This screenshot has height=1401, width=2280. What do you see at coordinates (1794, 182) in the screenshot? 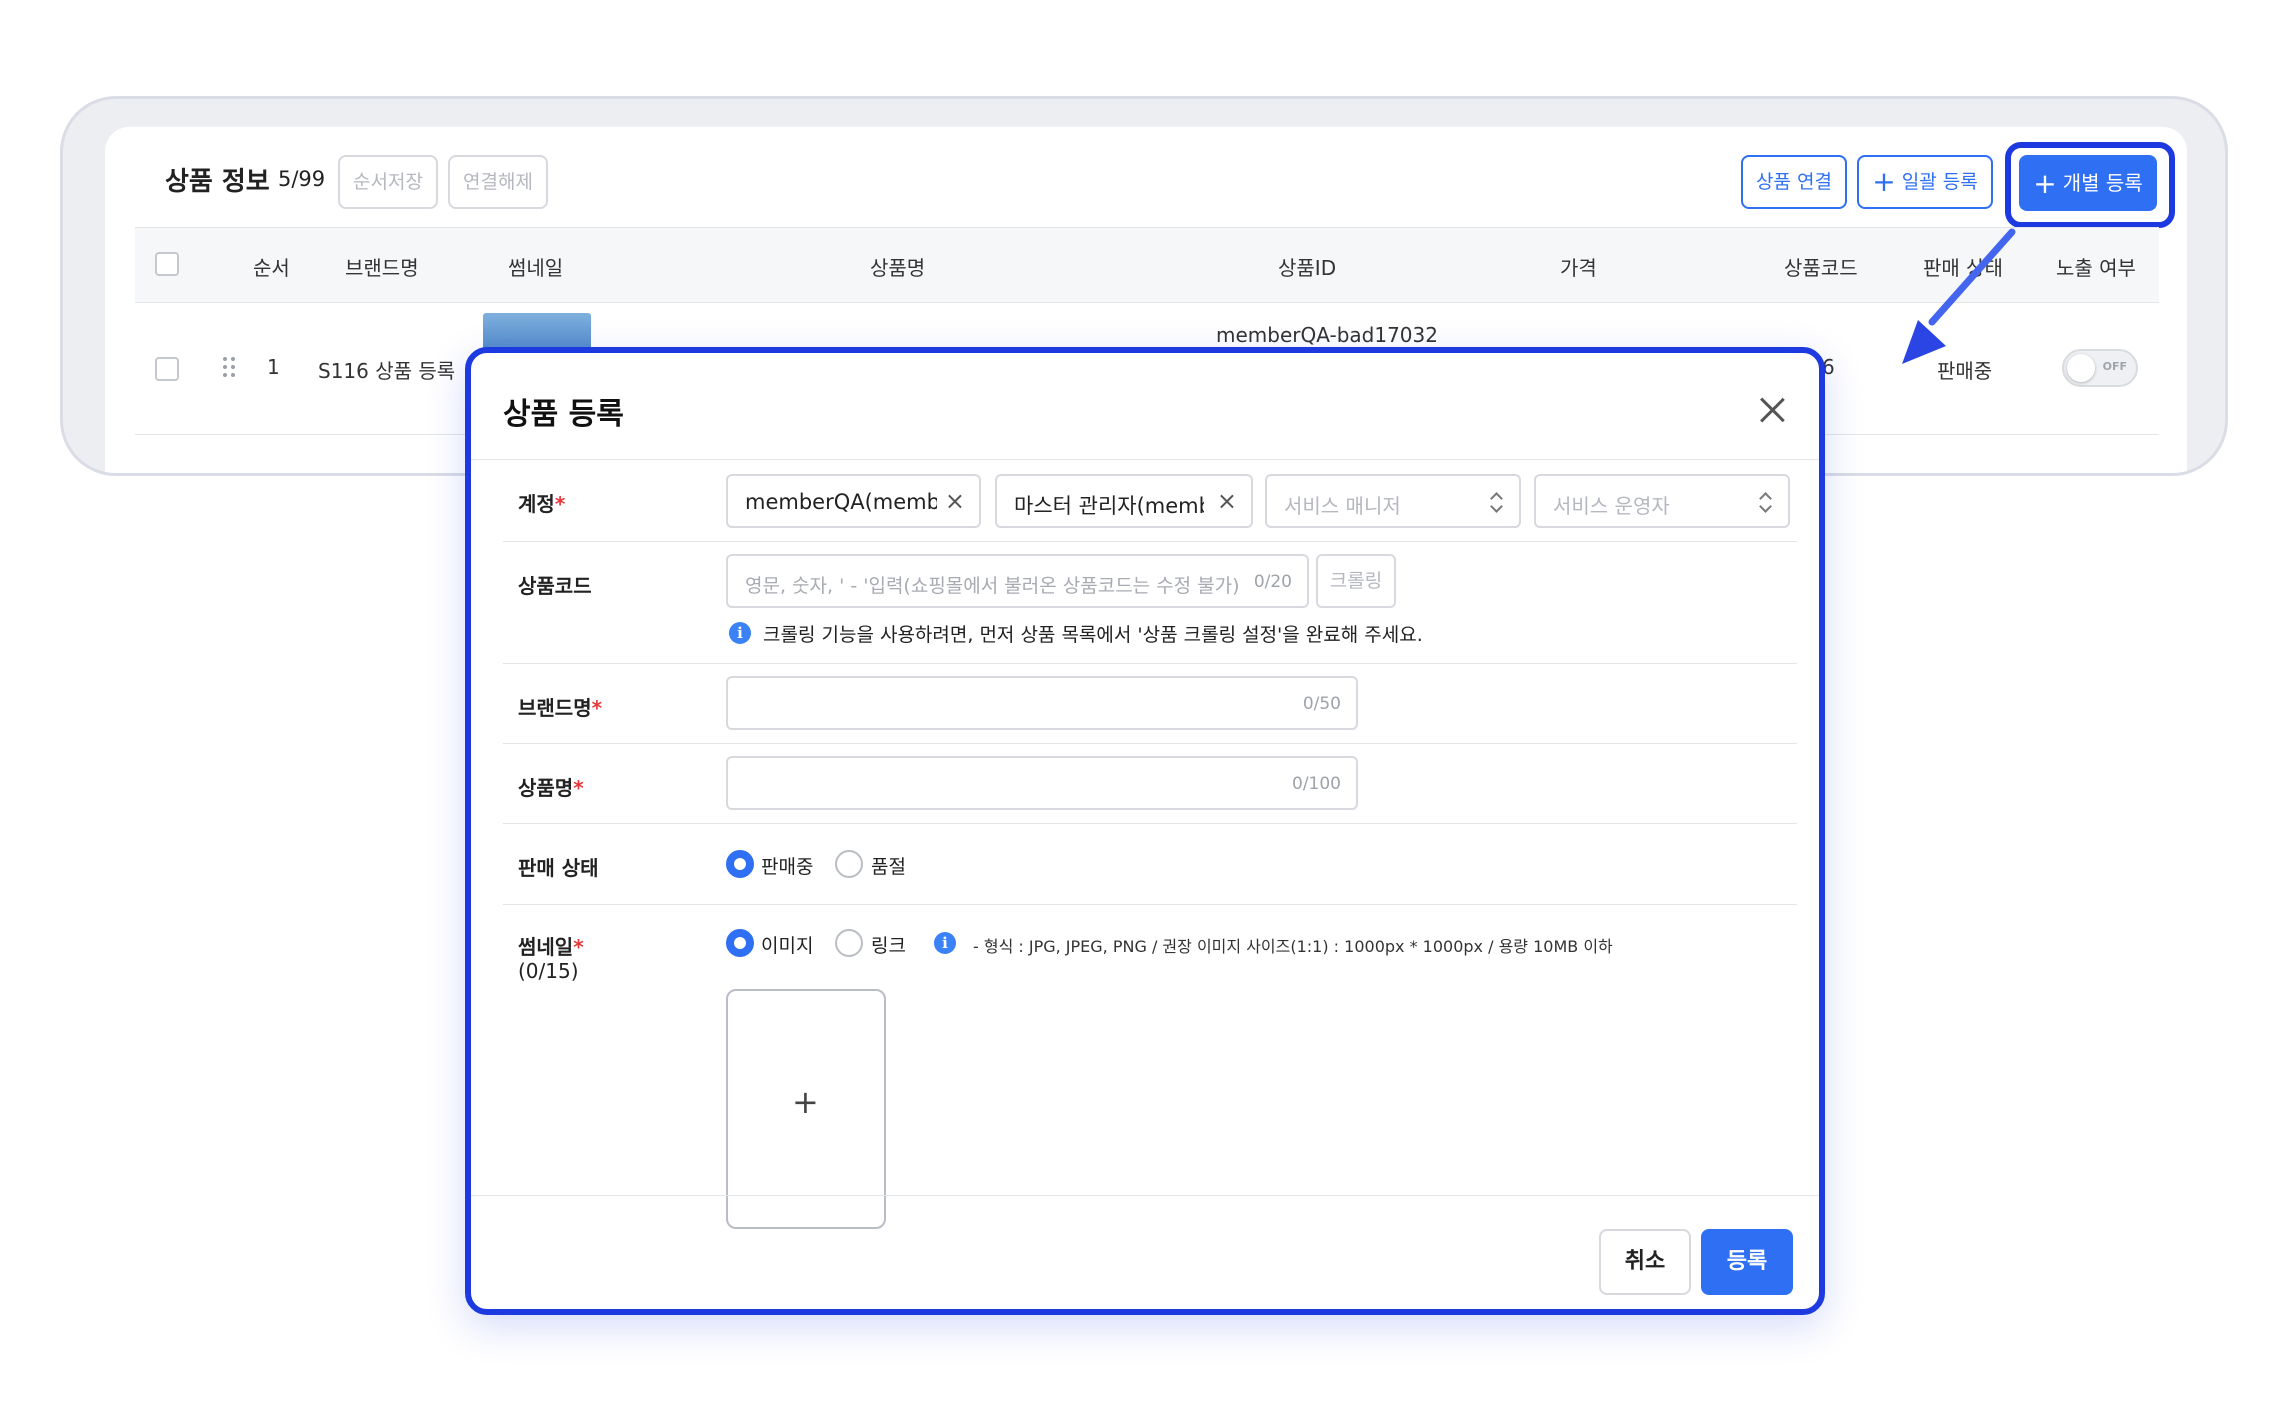
I see `link-product-button: 상품 연결` at bounding box center [1794, 182].